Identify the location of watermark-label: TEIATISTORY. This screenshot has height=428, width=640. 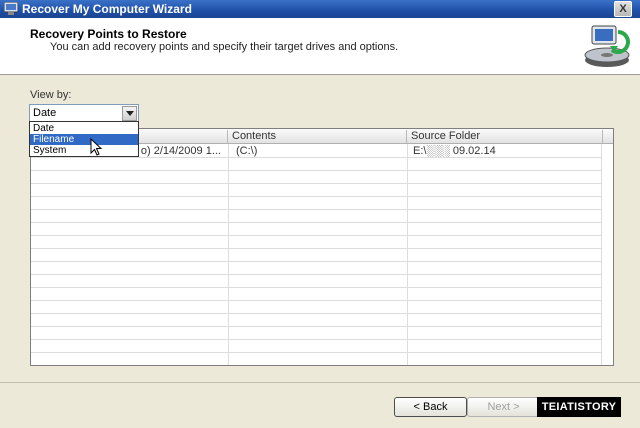
(579, 407).